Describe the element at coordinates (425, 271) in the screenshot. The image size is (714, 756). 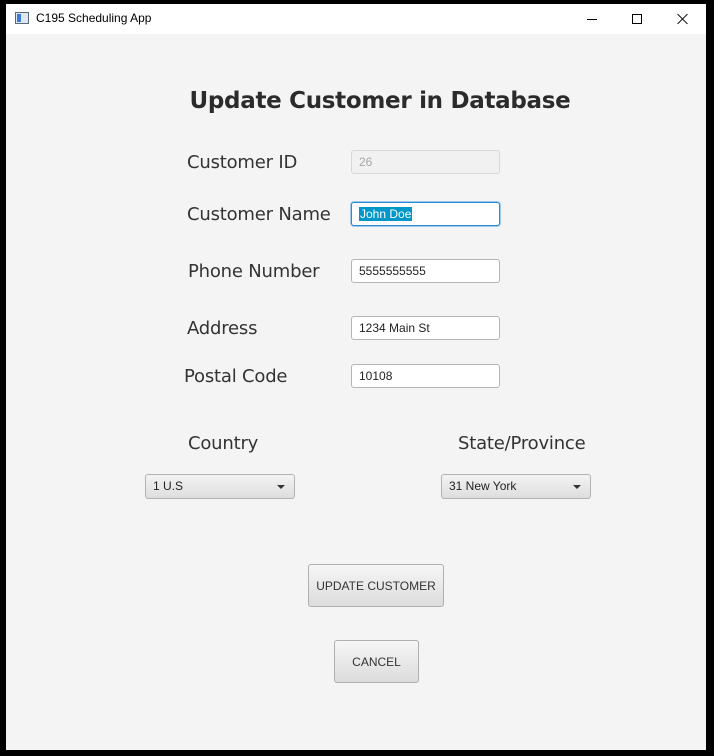
I see `phone-number-field` at that location.